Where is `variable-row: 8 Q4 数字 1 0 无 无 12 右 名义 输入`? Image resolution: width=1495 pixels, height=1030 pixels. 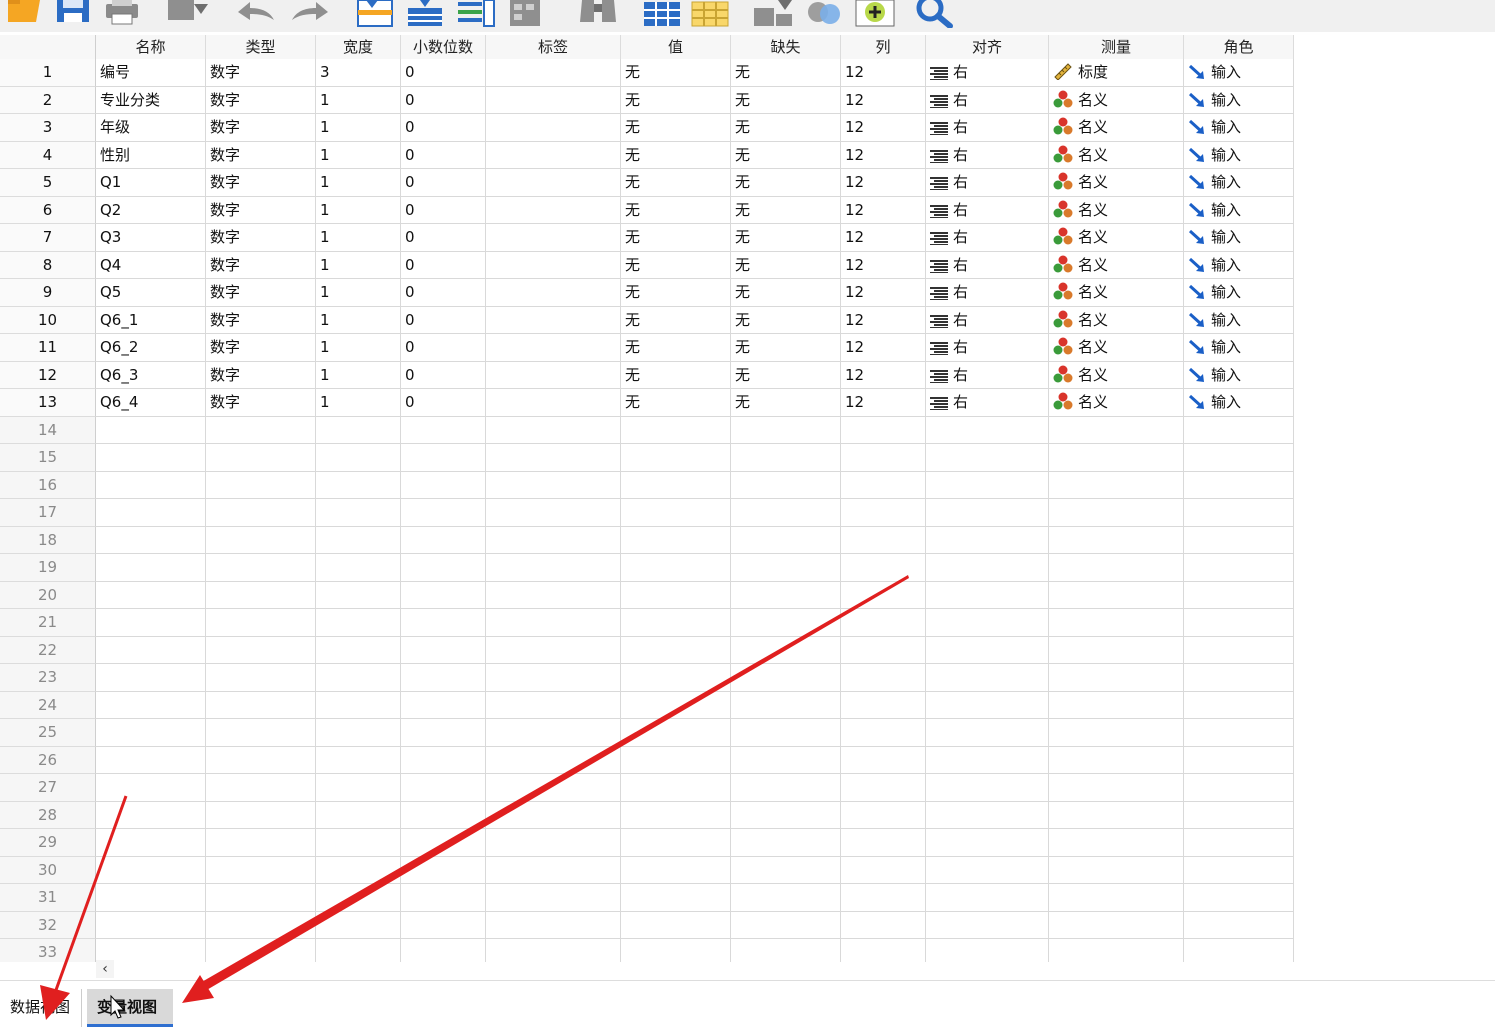 variable-row: 8 Q4 数字 1 0 无 无 12 右 名义 输入 is located at coordinates (647, 265).